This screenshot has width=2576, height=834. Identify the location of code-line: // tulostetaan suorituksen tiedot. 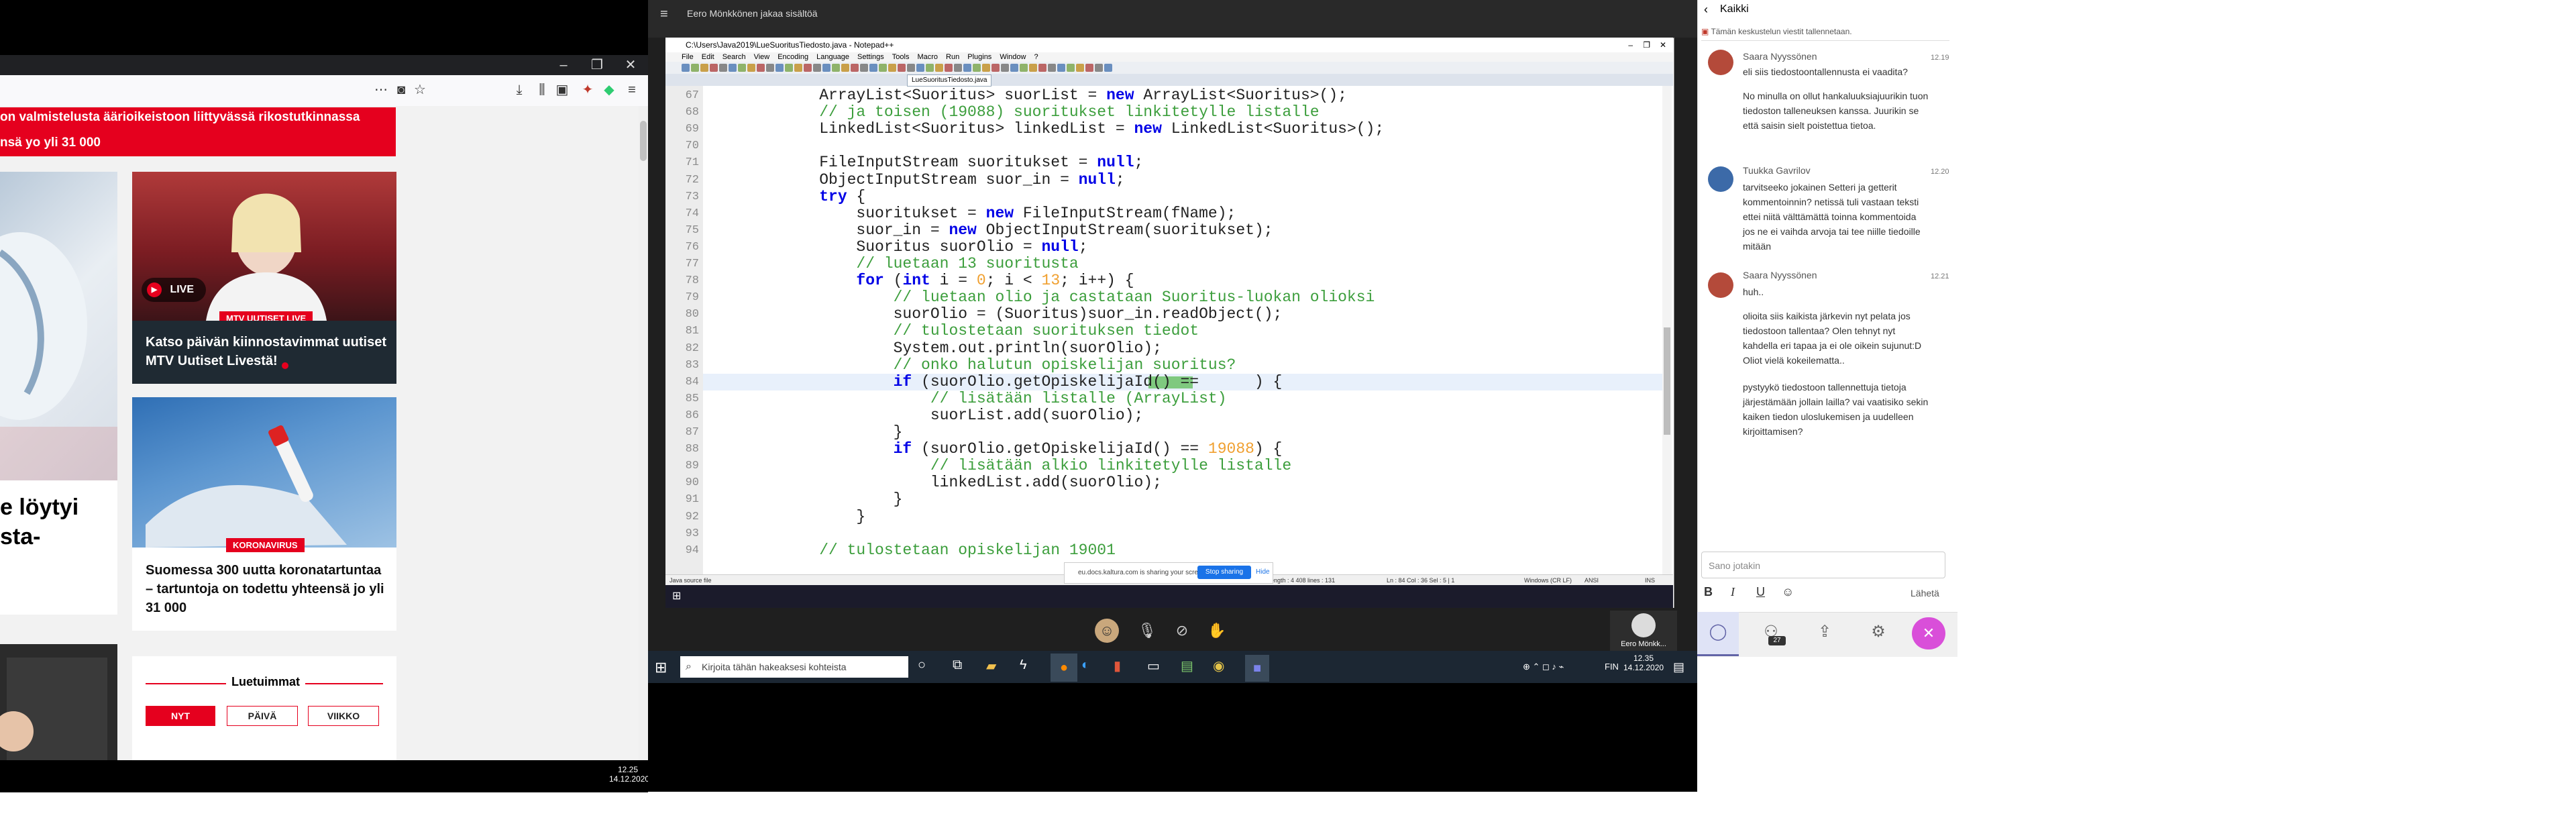
(990, 332).